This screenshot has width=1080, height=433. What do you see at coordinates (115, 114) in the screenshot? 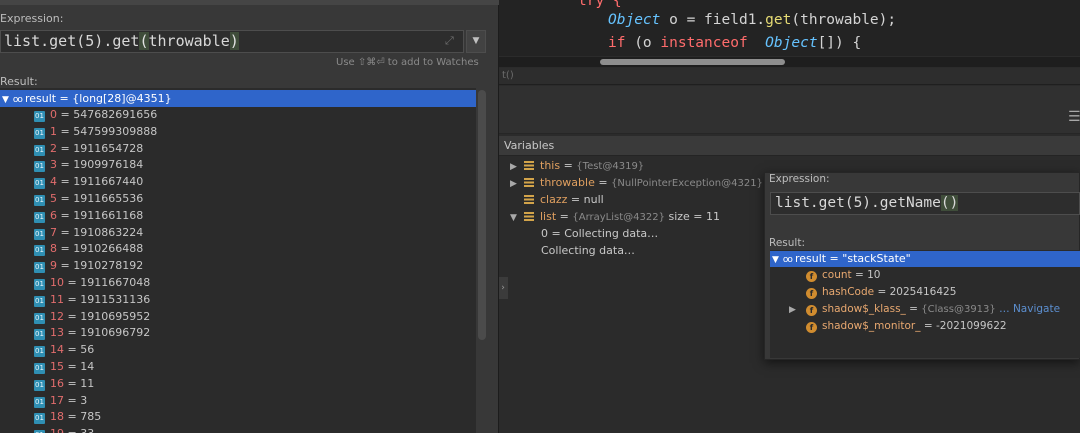
I see `array-value: 547682691656` at bounding box center [115, 114].